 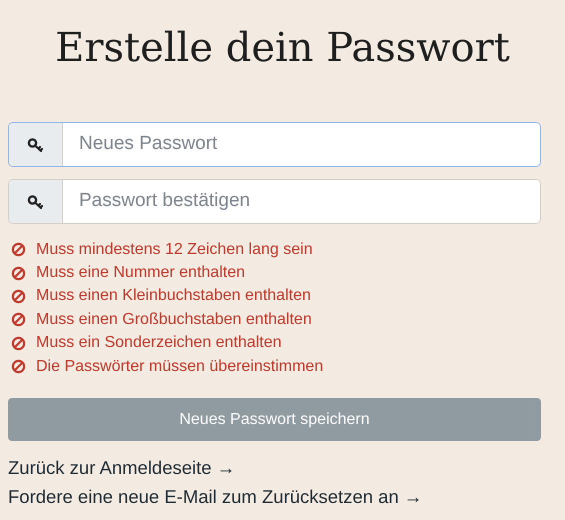 What do you see at coordinates (173, 296) in the screenshot?
I see `password-rule: Muss einen Kleinbuchstaben enthalten` at bounding box center [173, 296].